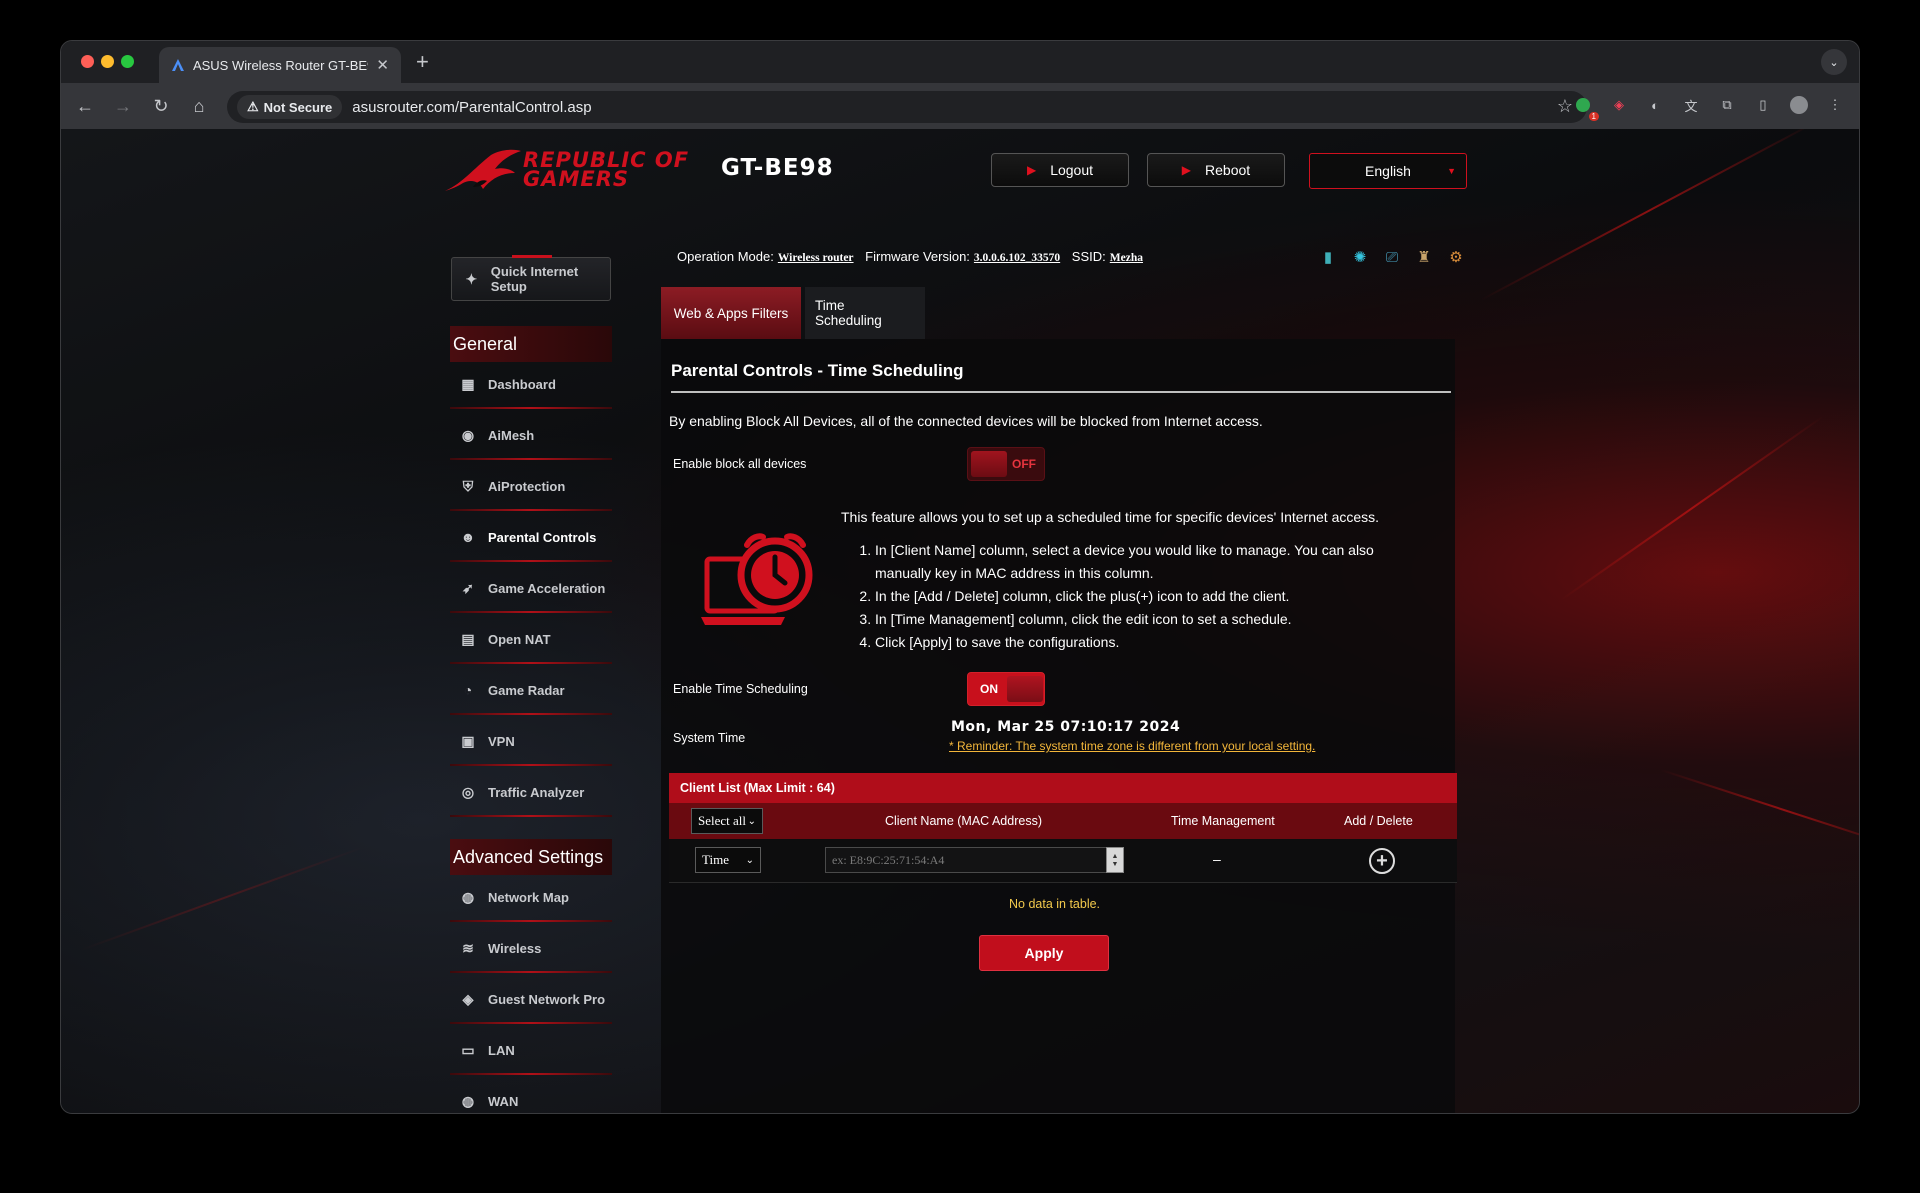 The image size is (1920, 1193). What do you see at coordinates (1006, 689) in the screenshot?
I see `time-scheduling-toggle: ON` at bounding box center [1006, 689].